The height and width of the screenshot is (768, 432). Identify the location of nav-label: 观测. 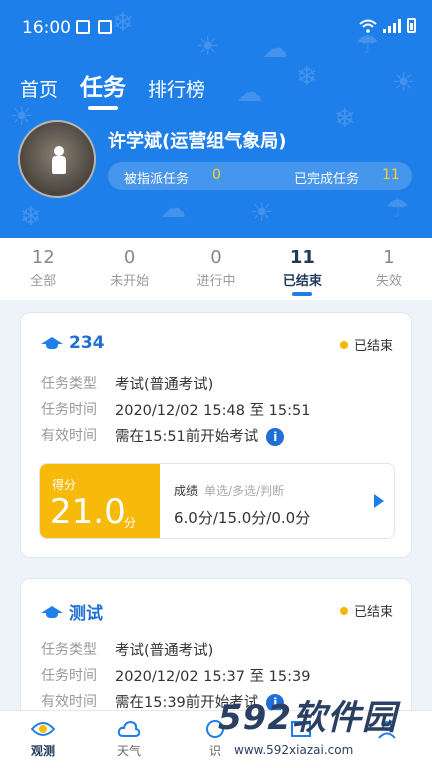
(42, 751).